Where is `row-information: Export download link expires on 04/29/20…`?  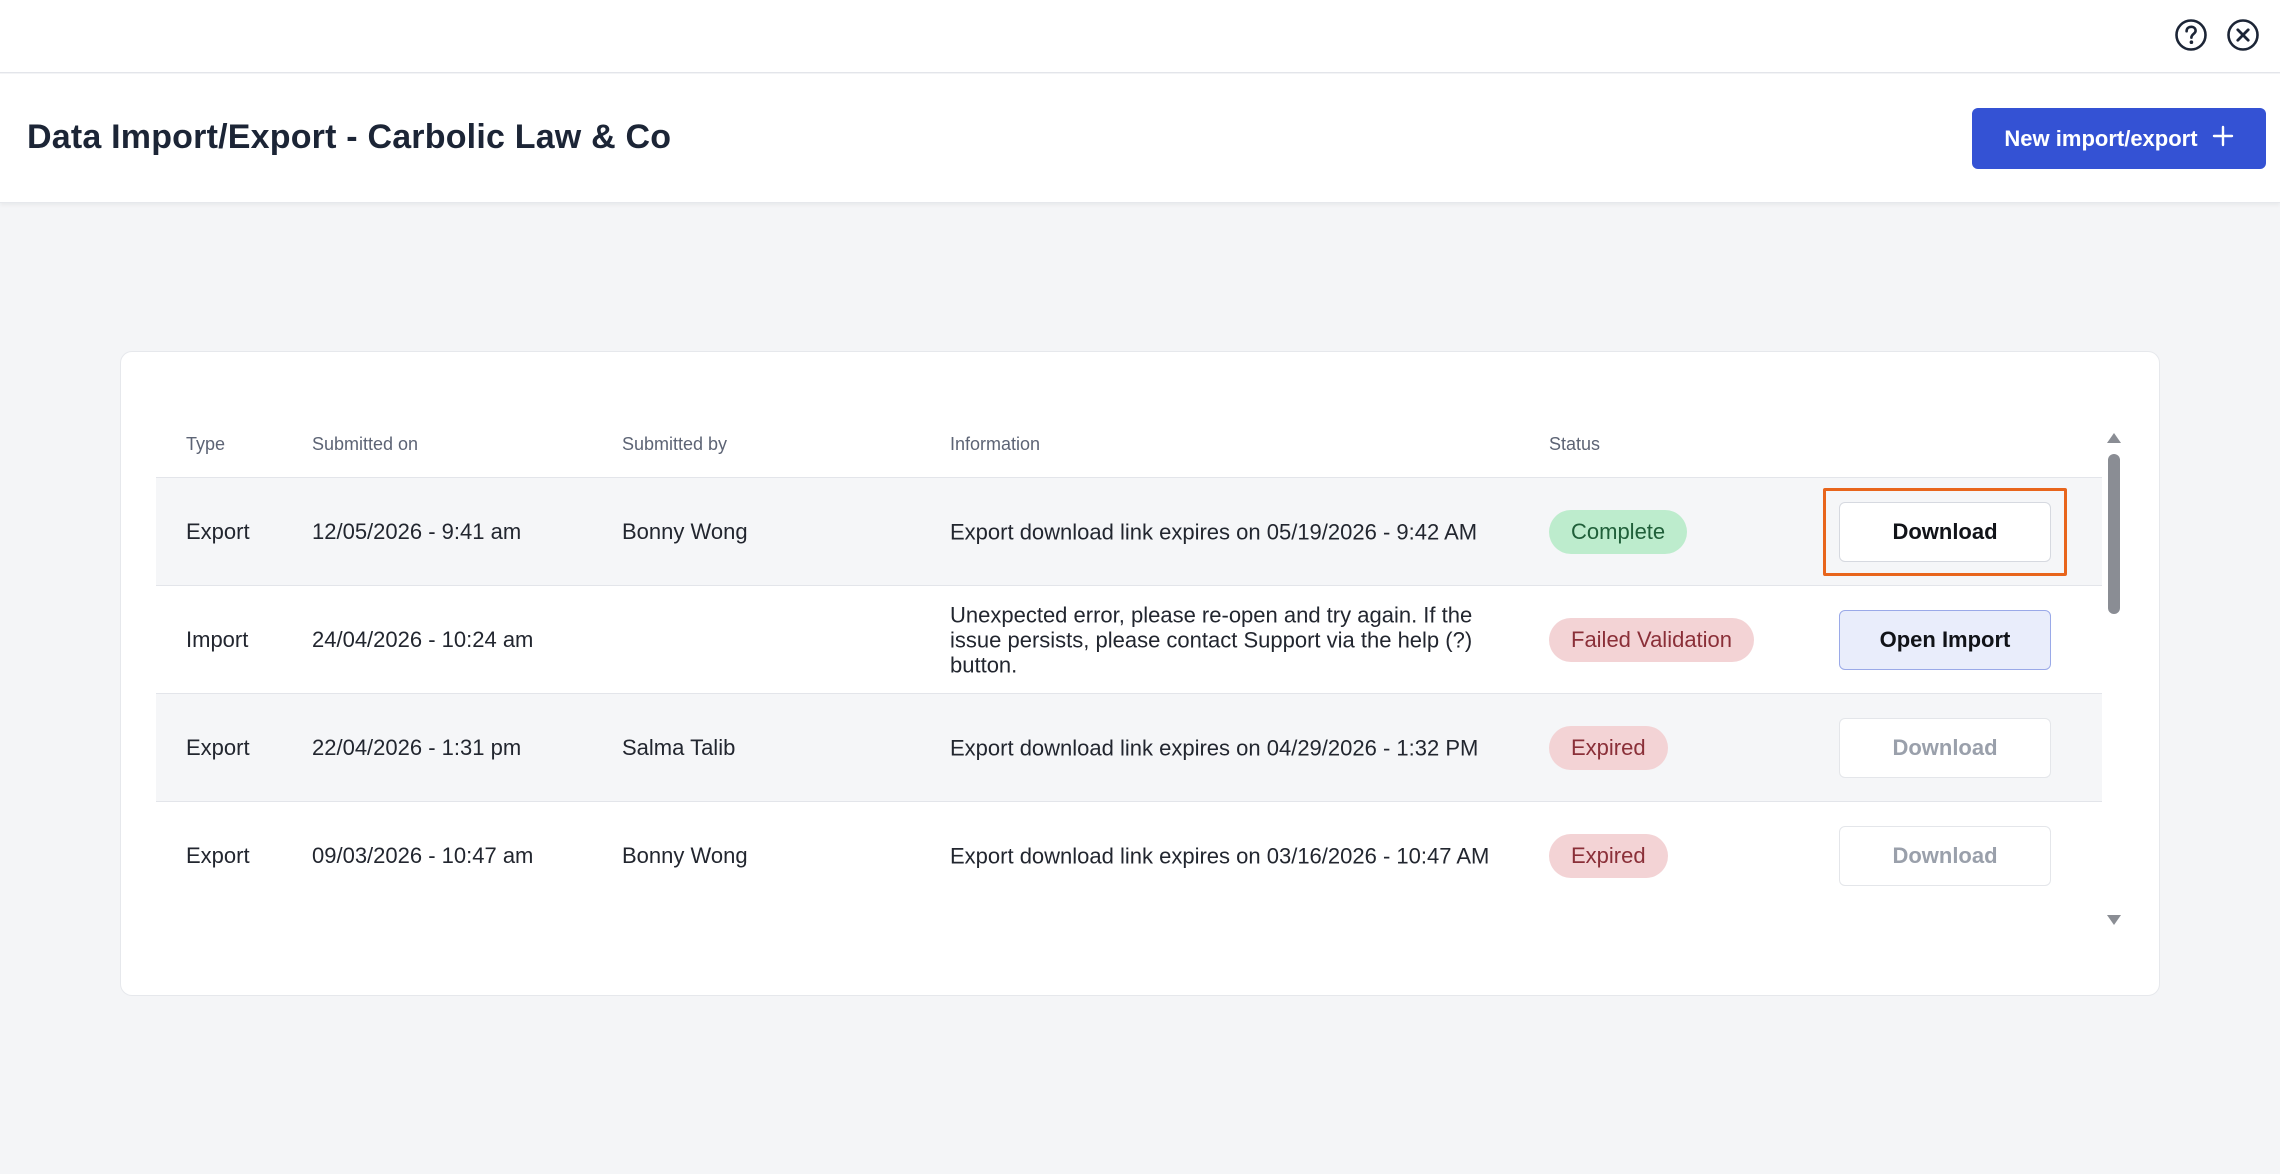
row-information: Export download link expires on 04/29/20… is located at coordinates (1214, 747).